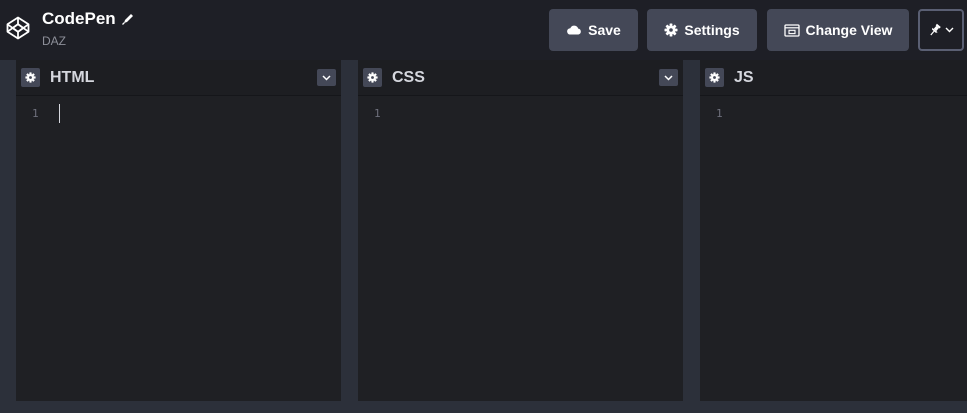  I want to click on pen-owner: DAZ, so click(54, 41).